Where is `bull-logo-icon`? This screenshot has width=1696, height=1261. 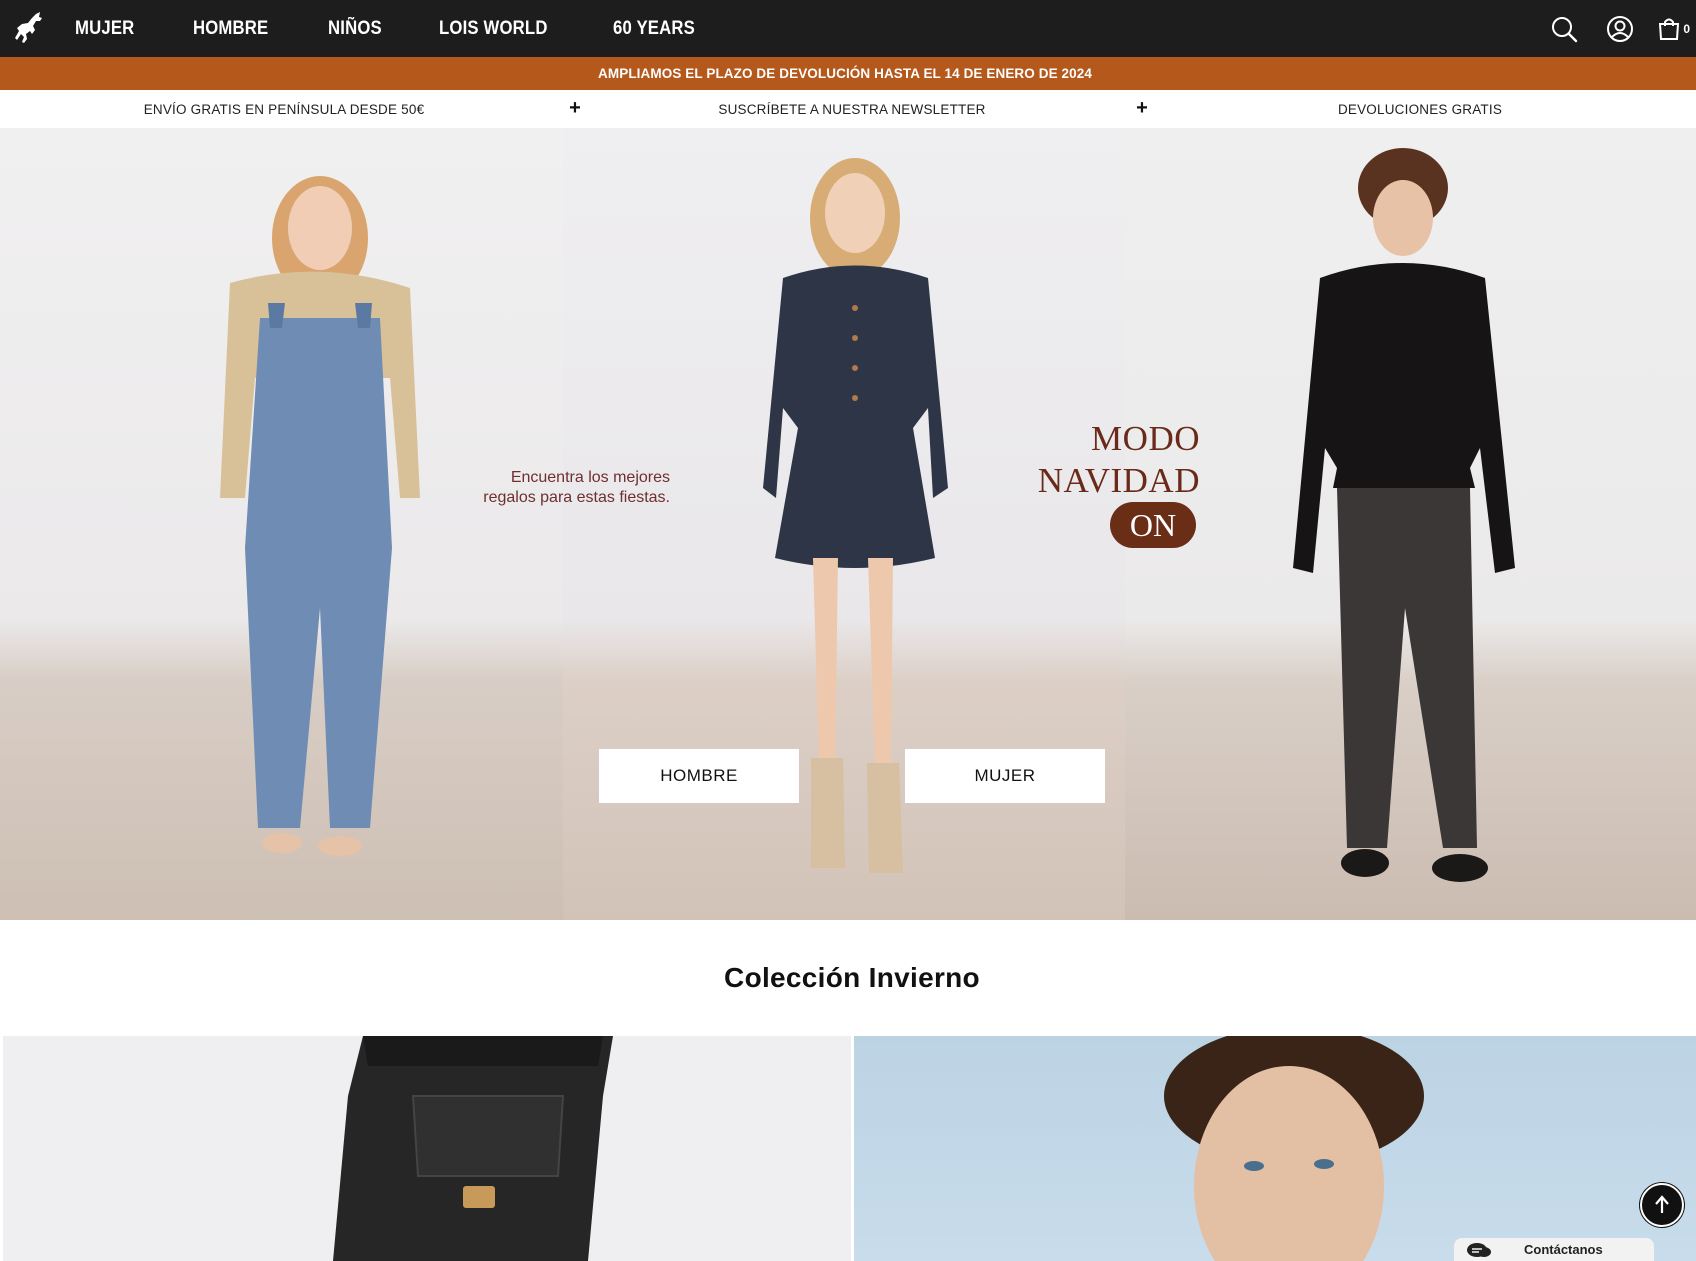 bull-logo-icon is located at coordinates (28, 27).